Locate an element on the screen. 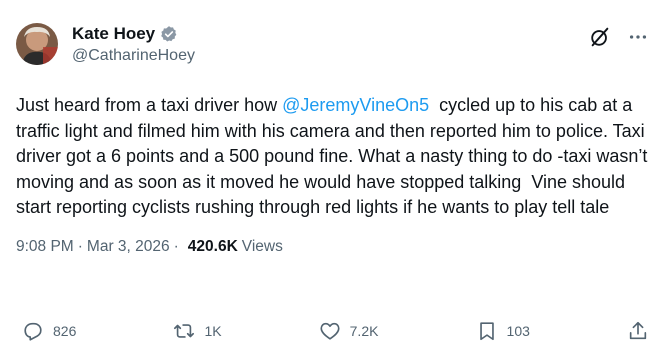  mention-link: @JeremyVineOn5 is located at coordinates (355, 105).